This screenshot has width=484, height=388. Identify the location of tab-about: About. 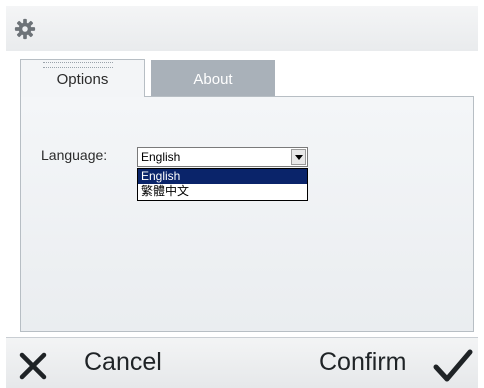
(213, 78).